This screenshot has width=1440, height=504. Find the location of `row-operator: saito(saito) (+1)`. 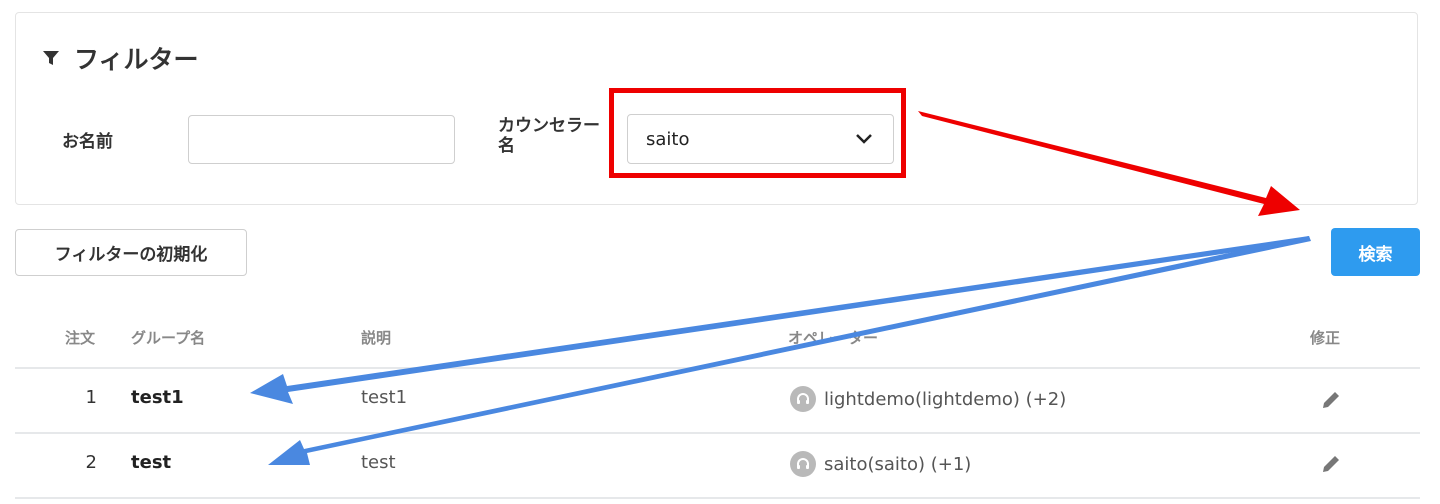

row-operator: saito(saito) (+1) is located at coordinates (880, 464).